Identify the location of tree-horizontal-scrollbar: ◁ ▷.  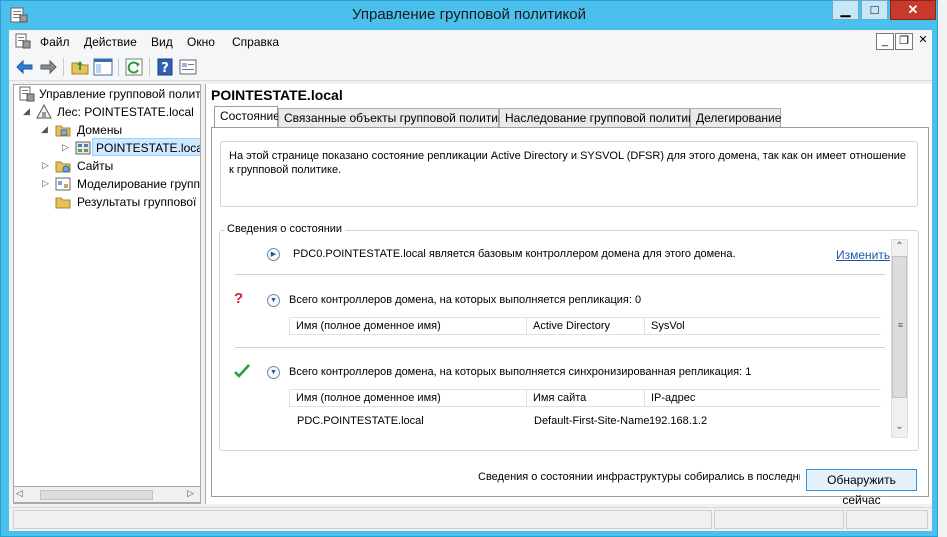
(107, 494).